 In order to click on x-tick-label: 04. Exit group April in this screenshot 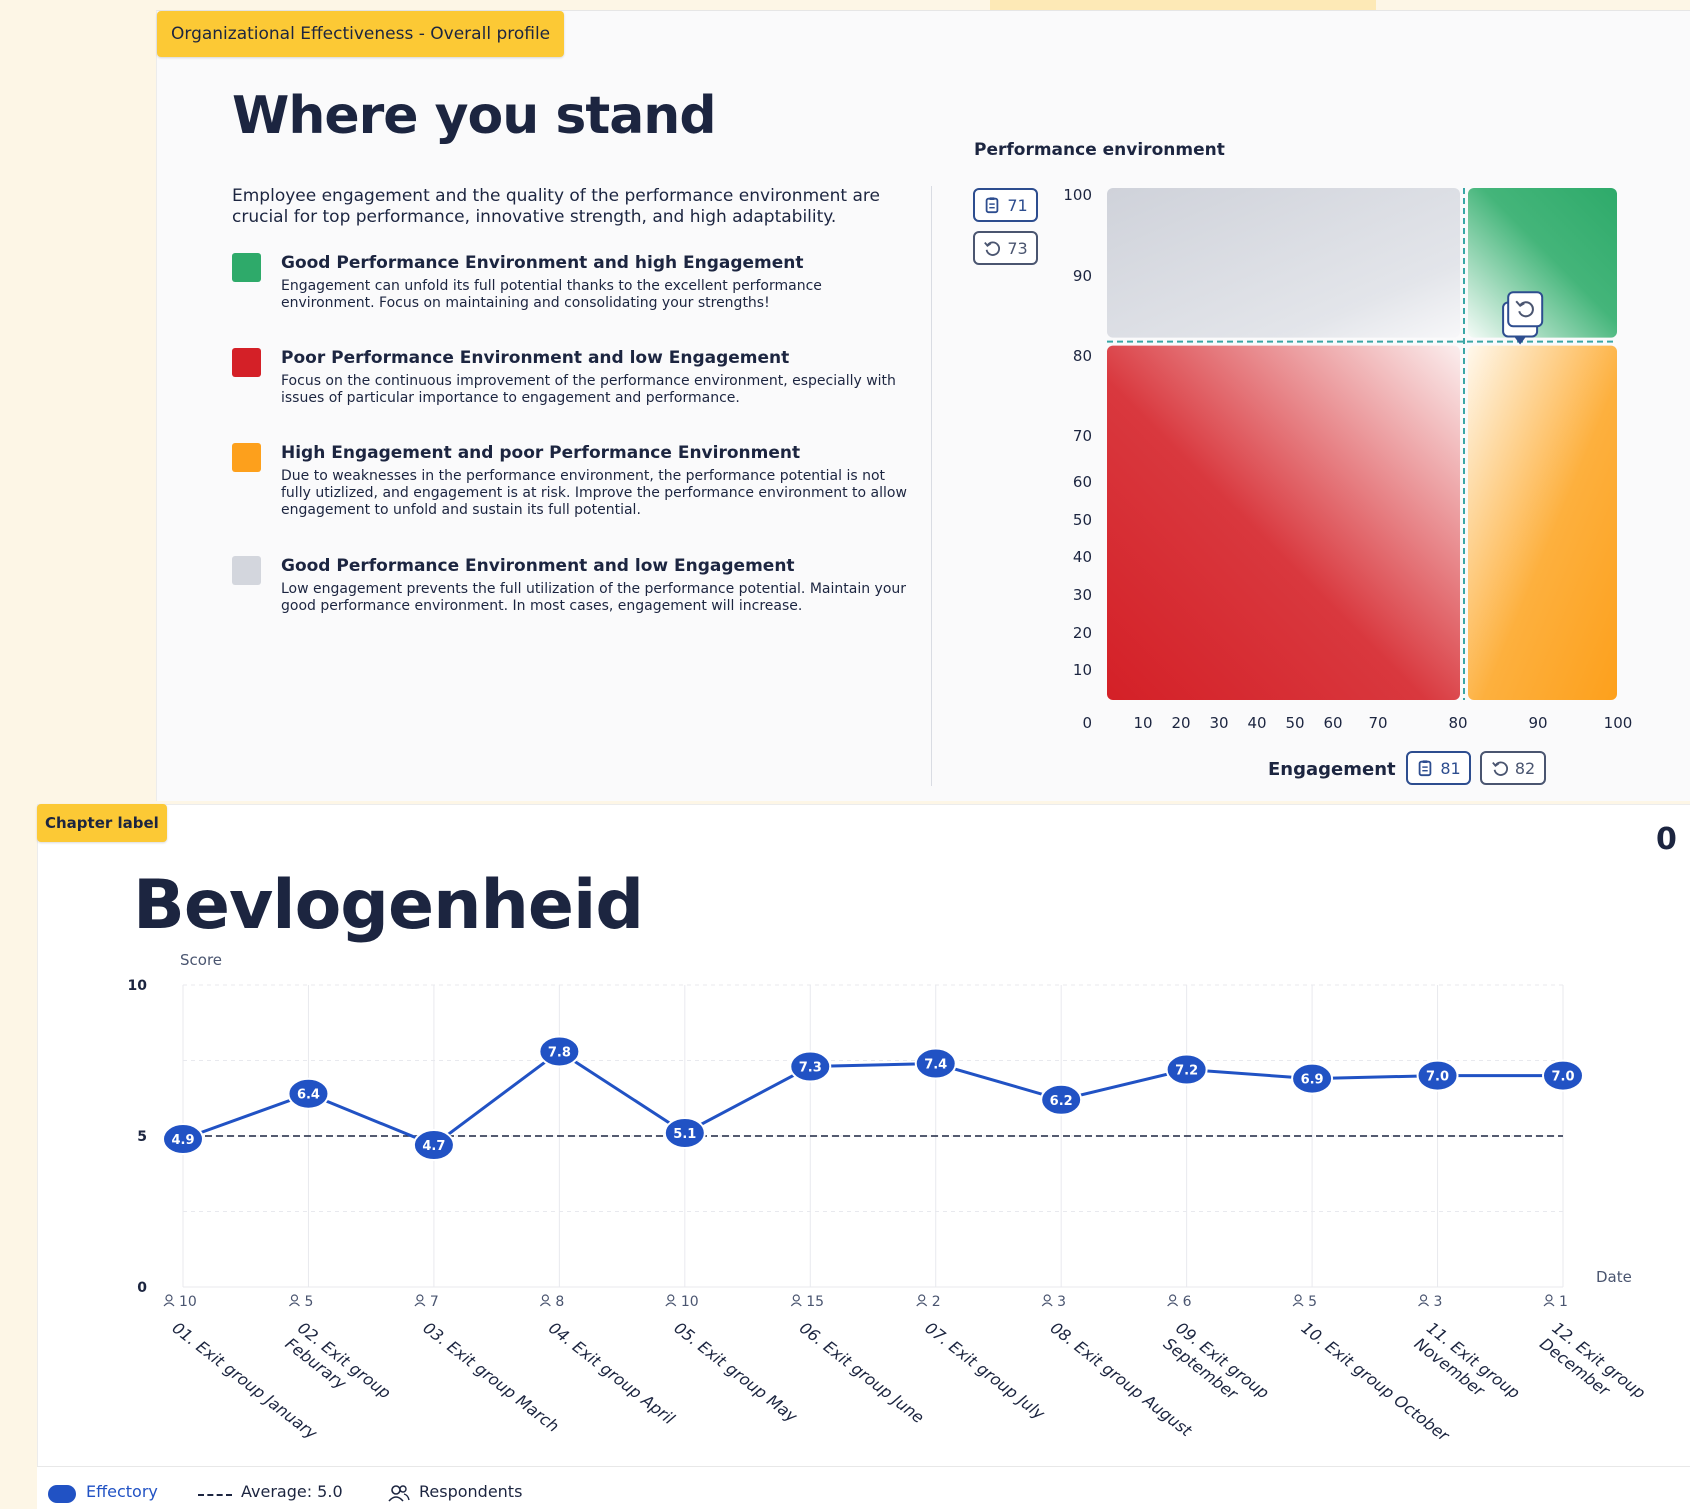, I will do `click(612, 1373)`.